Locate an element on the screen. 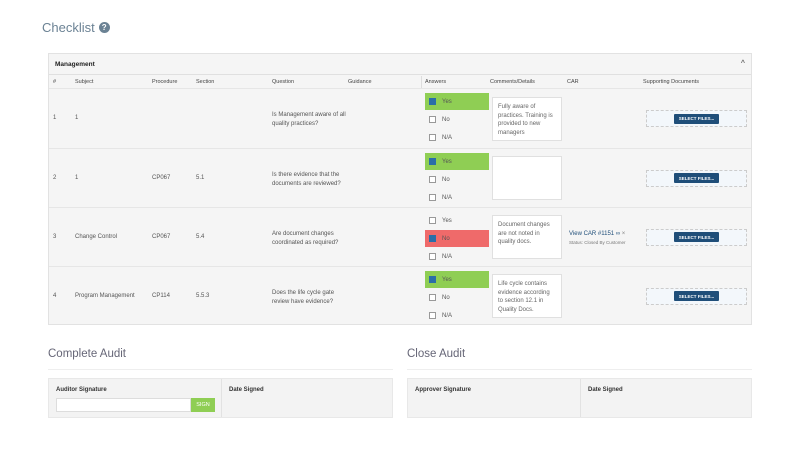  row-number: 1 is located at coordinates (55, 118).